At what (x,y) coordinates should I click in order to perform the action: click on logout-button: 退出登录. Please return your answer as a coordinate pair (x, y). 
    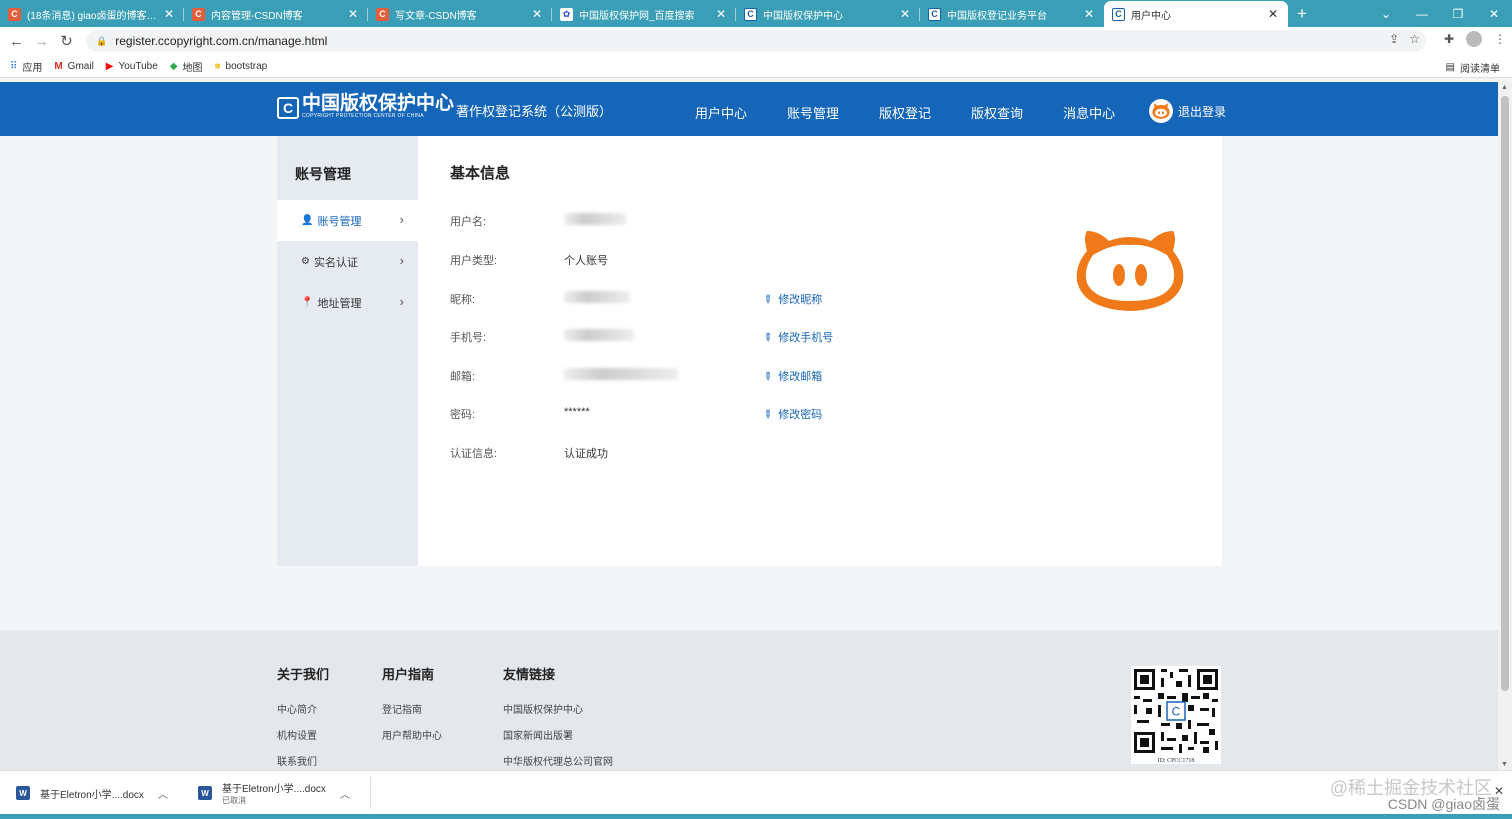
    Looking at the image, I should click on (1187, 111).